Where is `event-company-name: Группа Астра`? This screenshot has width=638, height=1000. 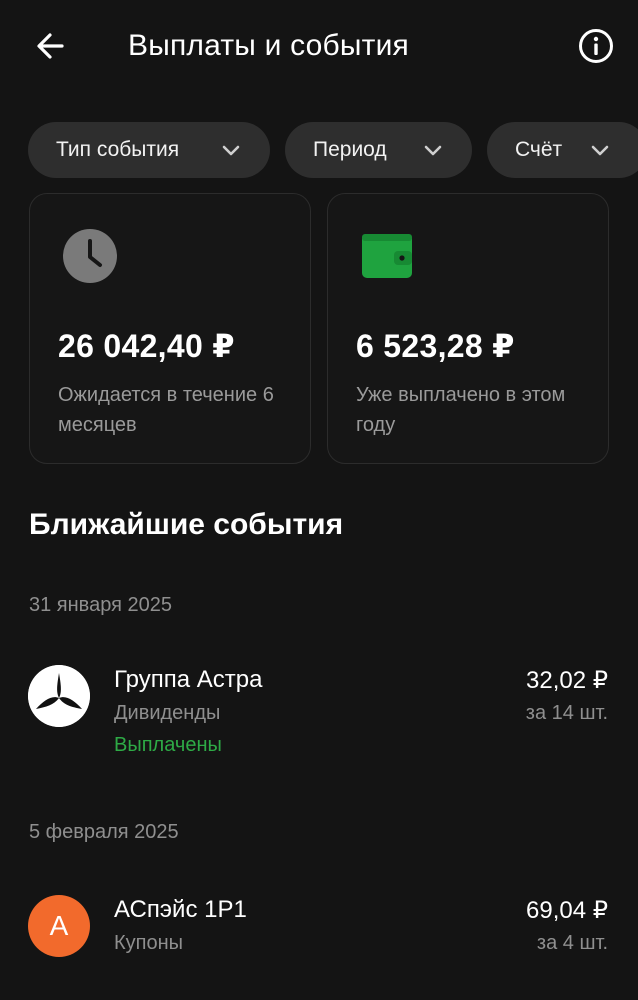 event-company-name: Группа Астра is located at coordinates (188, 679).